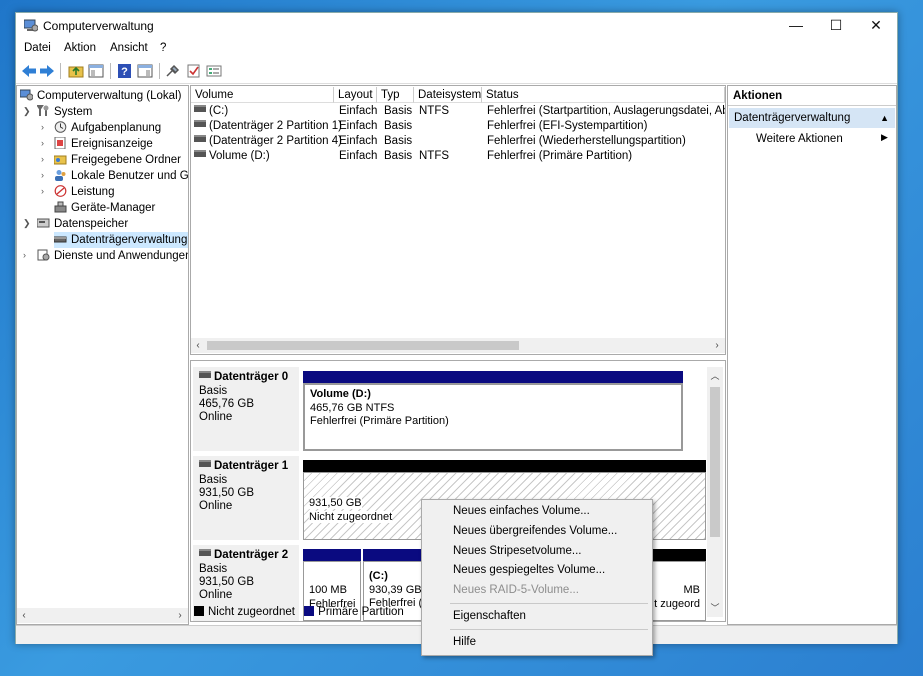 The width and height of the screenshot is (923, 676). I want to click on collapse-triangle-icon: ▲, so click(884, 118).